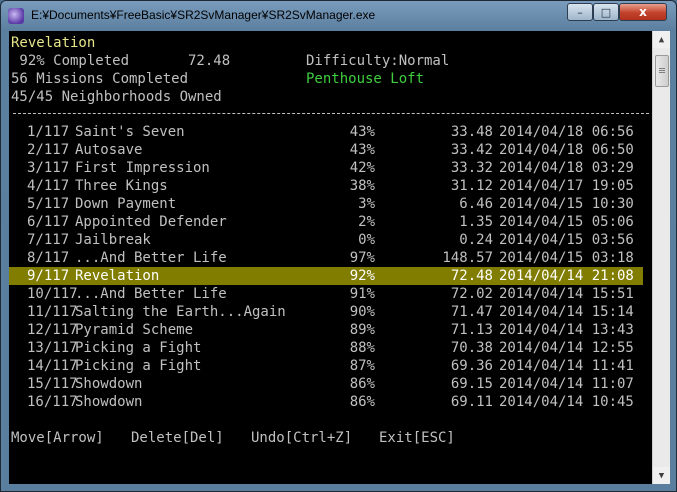 This screenshot has height=492, width=677. What do you see at coordinates (476, 240) in the screenshot?
I see `save-play-time: 0.24` at bounding box center [476, 240].